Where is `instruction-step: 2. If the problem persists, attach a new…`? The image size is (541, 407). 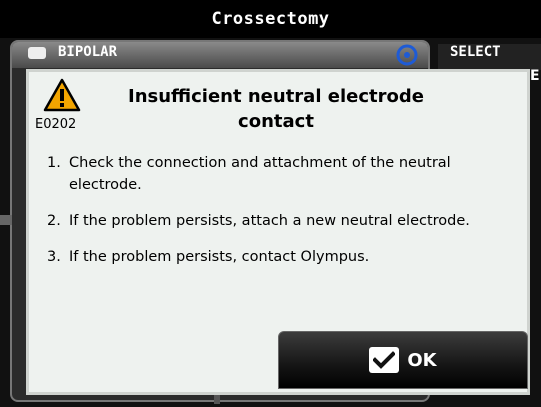 instruction-step: 2. If the problem persists, attach a new… is located at coordinates (277, 221).